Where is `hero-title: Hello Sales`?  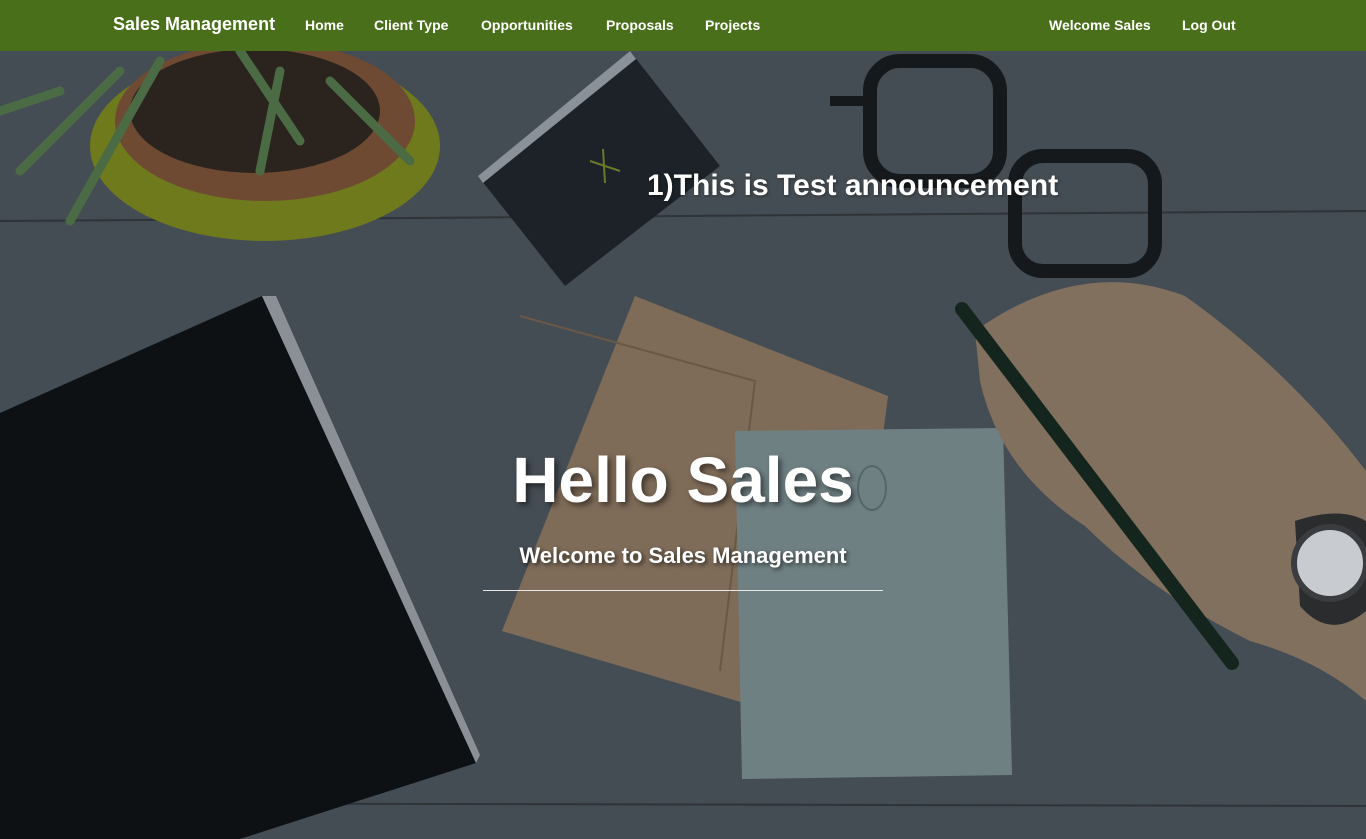 hero-title: Hello Sales is located at coordinates (683, 480).